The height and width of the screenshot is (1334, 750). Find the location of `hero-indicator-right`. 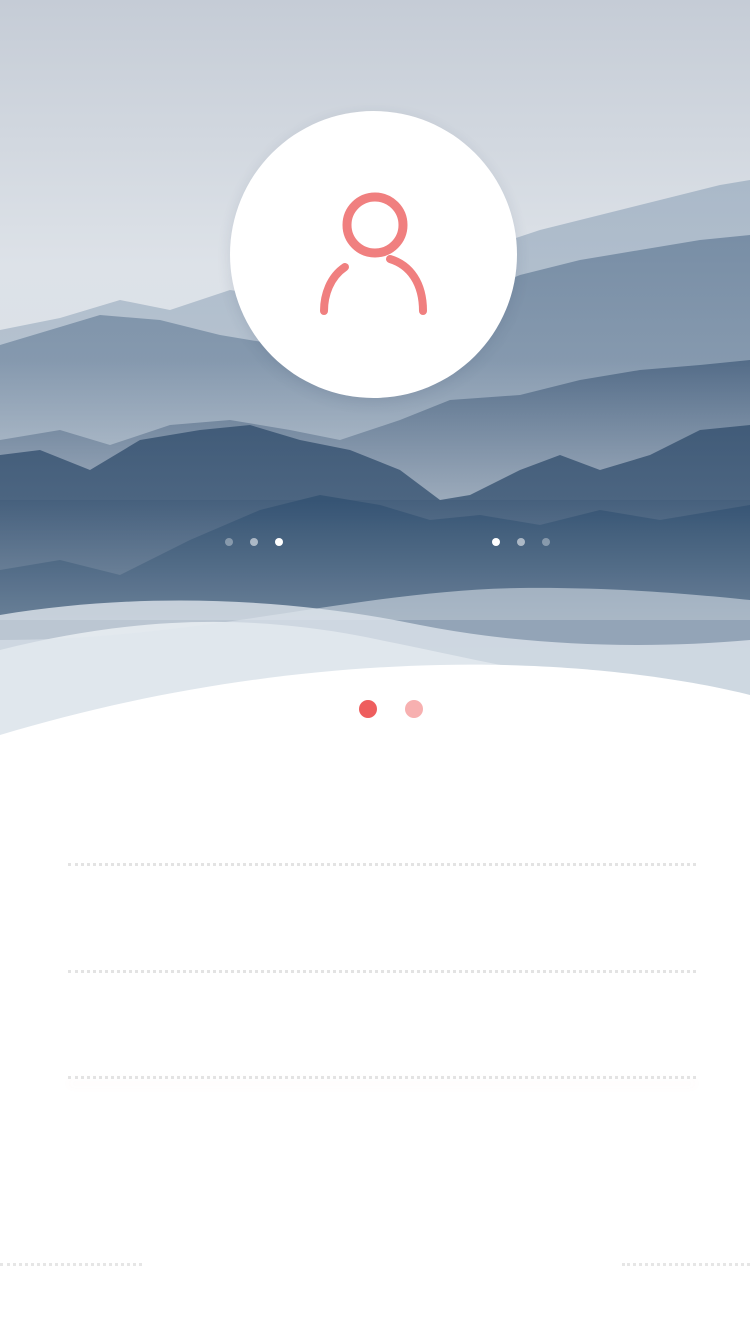

hero-indicator-right is located at coordinates (521, 542).